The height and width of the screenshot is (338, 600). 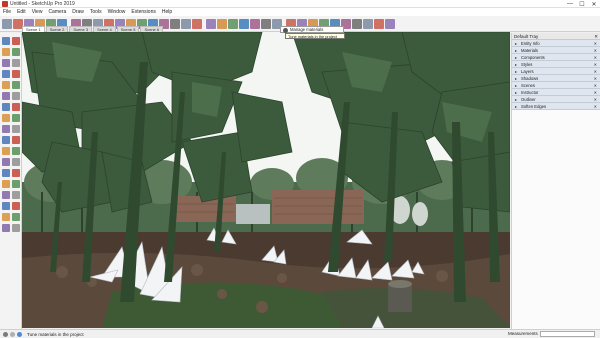 I want to click on geo-location-icon, so click(x=5, y=334).